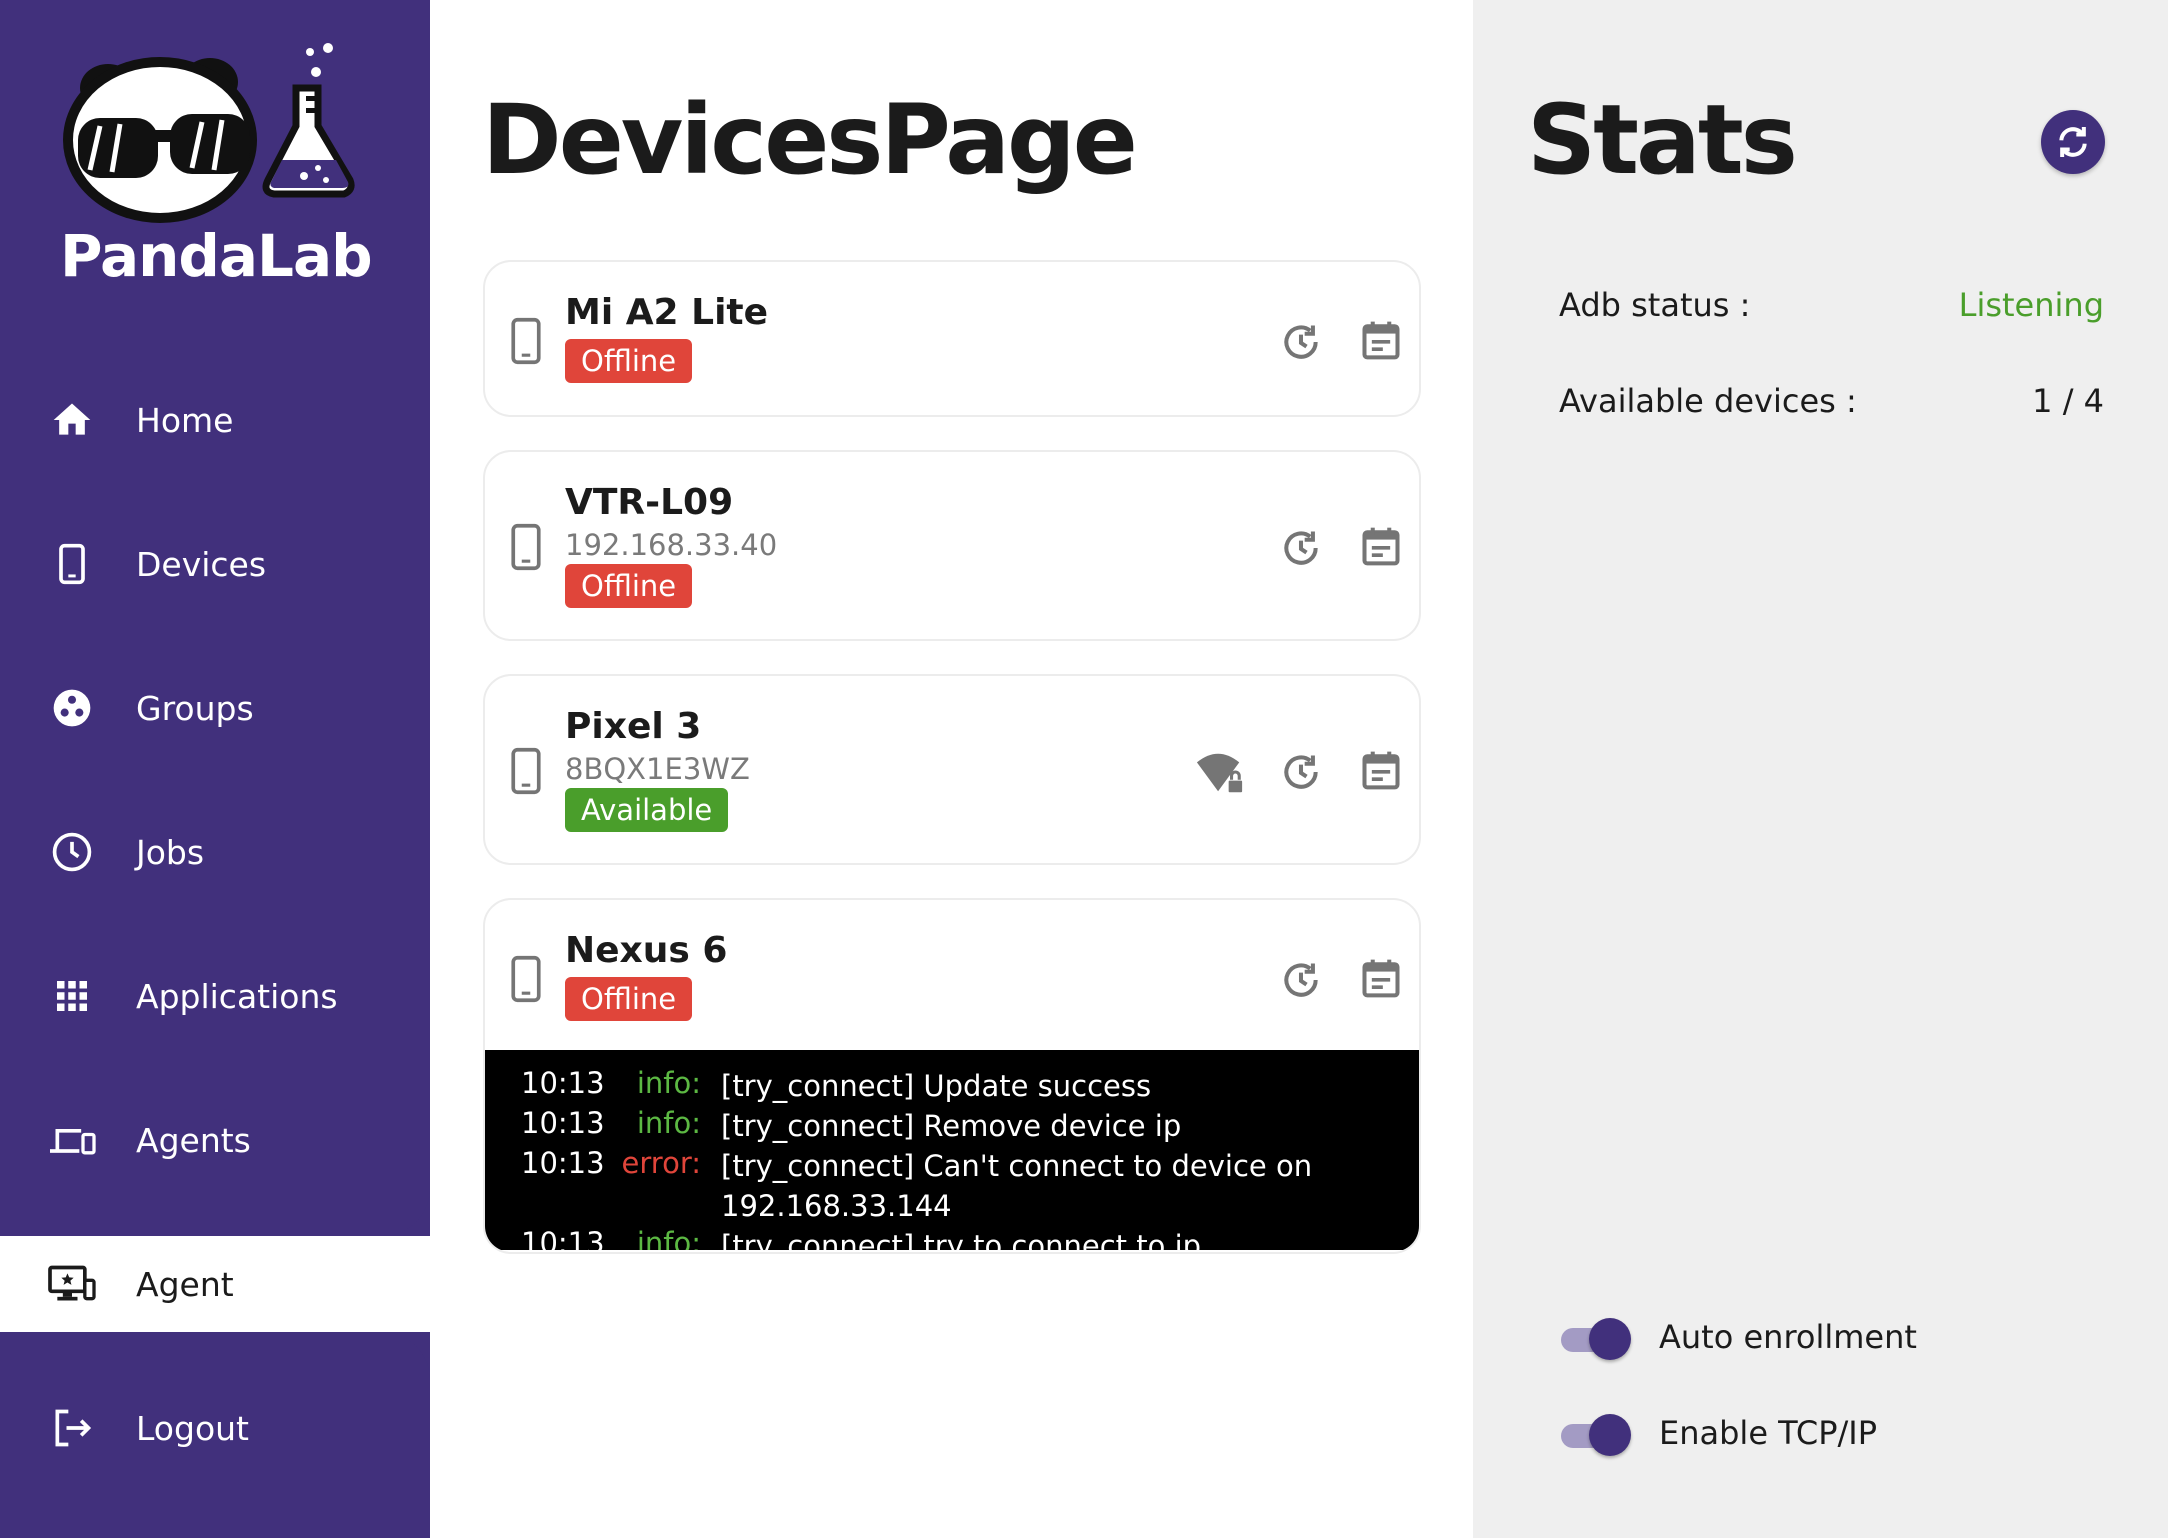 The image size is (2168, 1538). Describe the element at coordinates (72, 420) in the screenshot. I see `home-icon` at that location.